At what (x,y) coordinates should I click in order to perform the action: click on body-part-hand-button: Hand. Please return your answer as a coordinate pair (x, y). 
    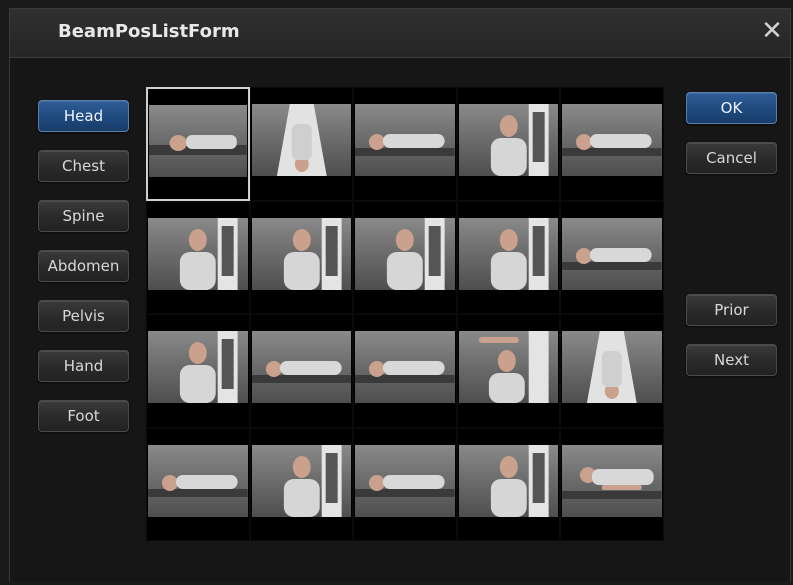
    Looking at the image, I should click on (83, 366).